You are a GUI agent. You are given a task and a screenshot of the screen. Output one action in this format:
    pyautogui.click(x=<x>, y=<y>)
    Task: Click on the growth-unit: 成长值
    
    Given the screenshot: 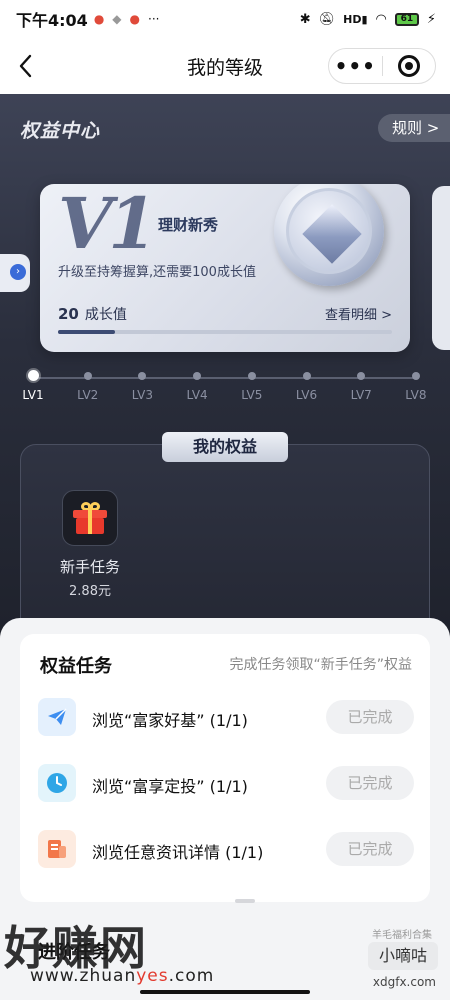 What is the action you would take?
    pyautogui.click(x=105, y=315)
    